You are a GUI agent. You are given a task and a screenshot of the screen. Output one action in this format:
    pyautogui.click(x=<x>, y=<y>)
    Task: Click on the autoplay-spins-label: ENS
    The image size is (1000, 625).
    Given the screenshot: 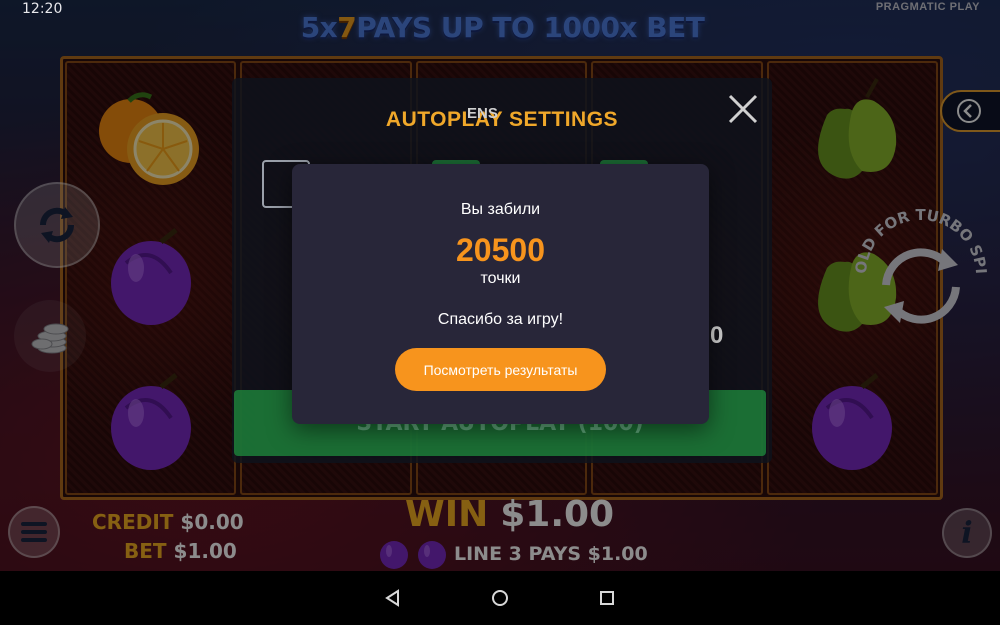 What is the action you would take?
    pyautogui.click(x=482, y=113)
    